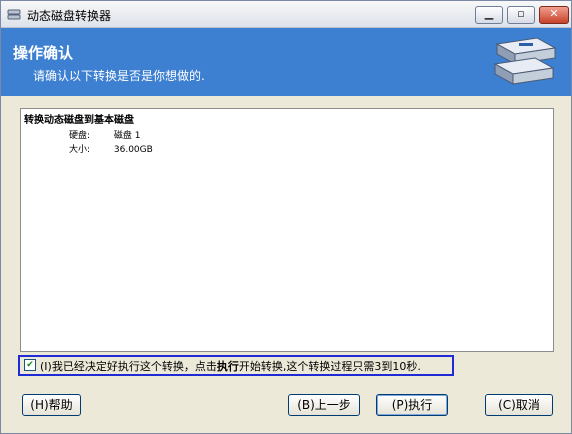  Describe the element at coordinates (489, 15) in the screenshot. I see `minimize-button: ▁` at that location.